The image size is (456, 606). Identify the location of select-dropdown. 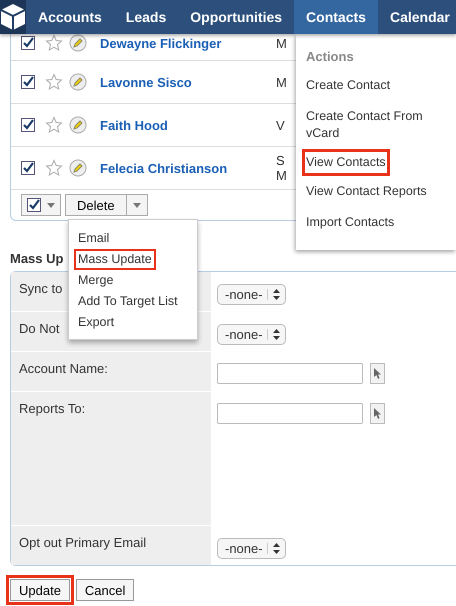
(41, 205).